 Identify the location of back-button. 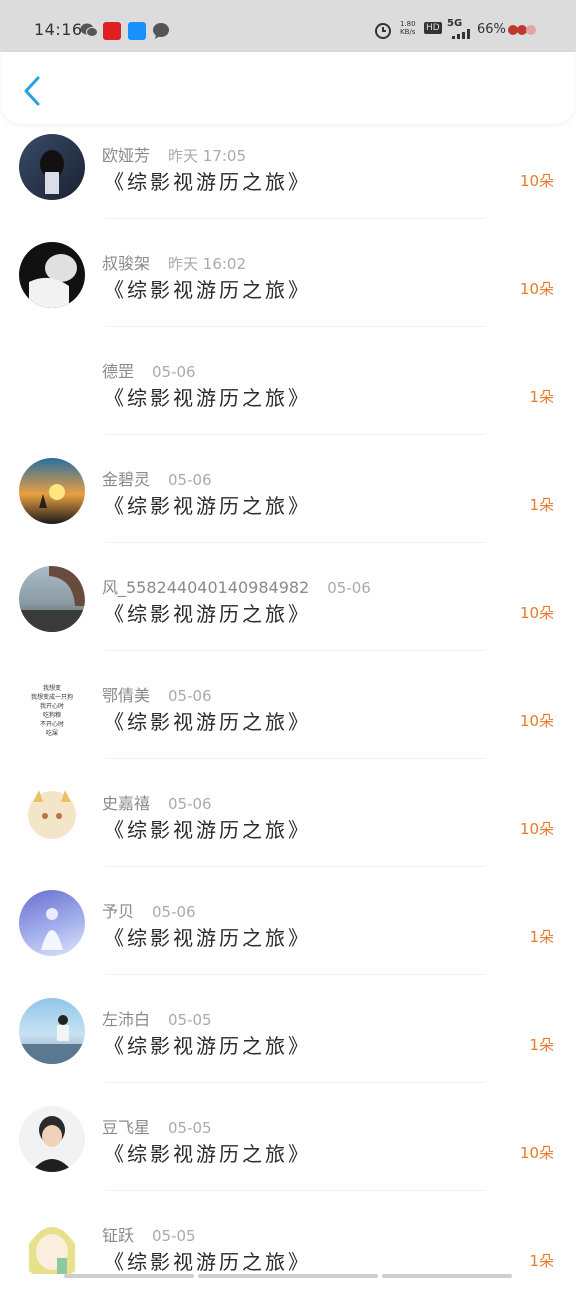
(34, 91).